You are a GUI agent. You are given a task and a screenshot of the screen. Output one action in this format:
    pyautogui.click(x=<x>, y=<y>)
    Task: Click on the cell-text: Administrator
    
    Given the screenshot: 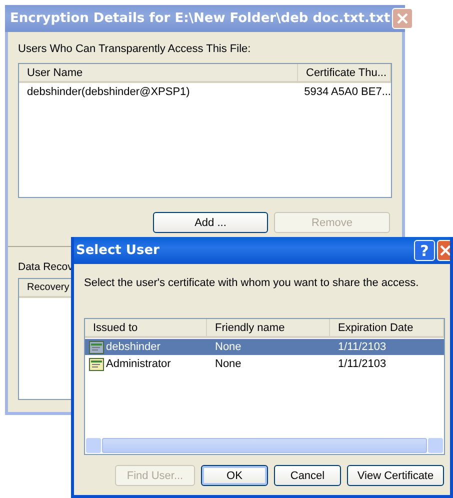 What is the action you would take?
    pyautogui.click(x=138, y=364)
    